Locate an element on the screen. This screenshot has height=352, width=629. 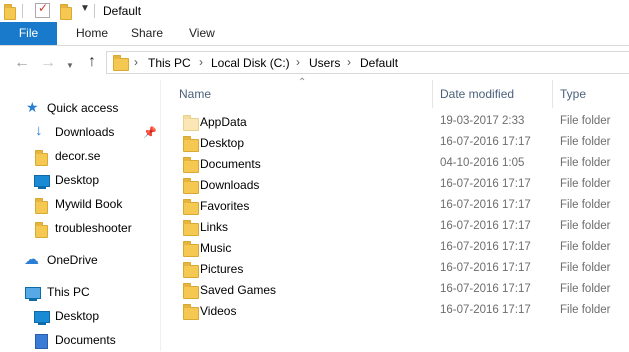
column-header-type: Type is located at coordinates (573, 94).